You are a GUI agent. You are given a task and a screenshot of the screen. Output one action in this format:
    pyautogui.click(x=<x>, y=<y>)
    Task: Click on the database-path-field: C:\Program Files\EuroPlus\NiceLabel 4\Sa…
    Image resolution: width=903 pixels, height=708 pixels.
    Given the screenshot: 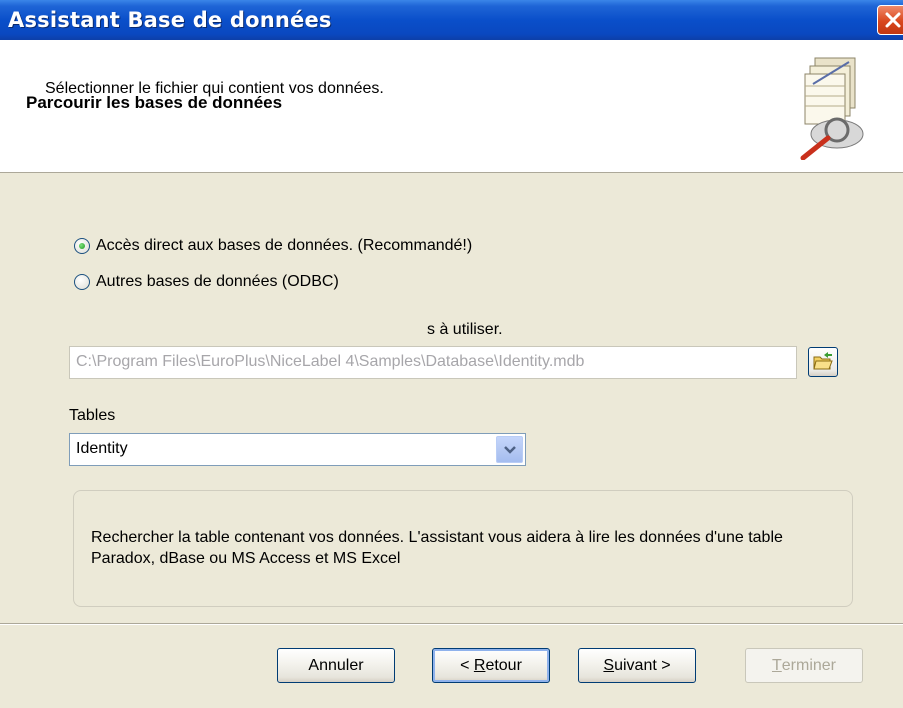 What is the action you would take?
    pyautogui.click(x=433, y=362)
    